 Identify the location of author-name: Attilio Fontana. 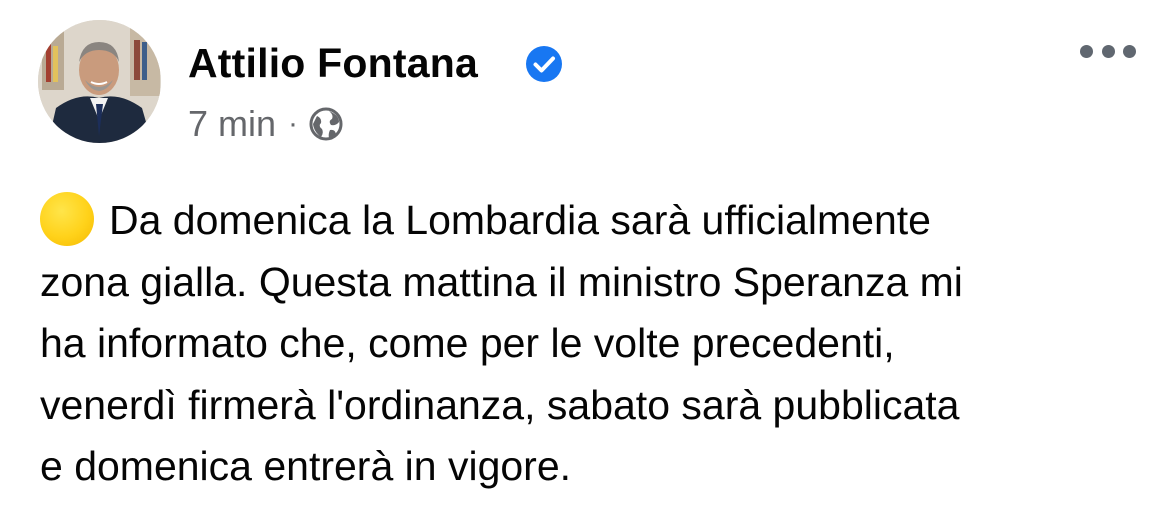
(333, 63).